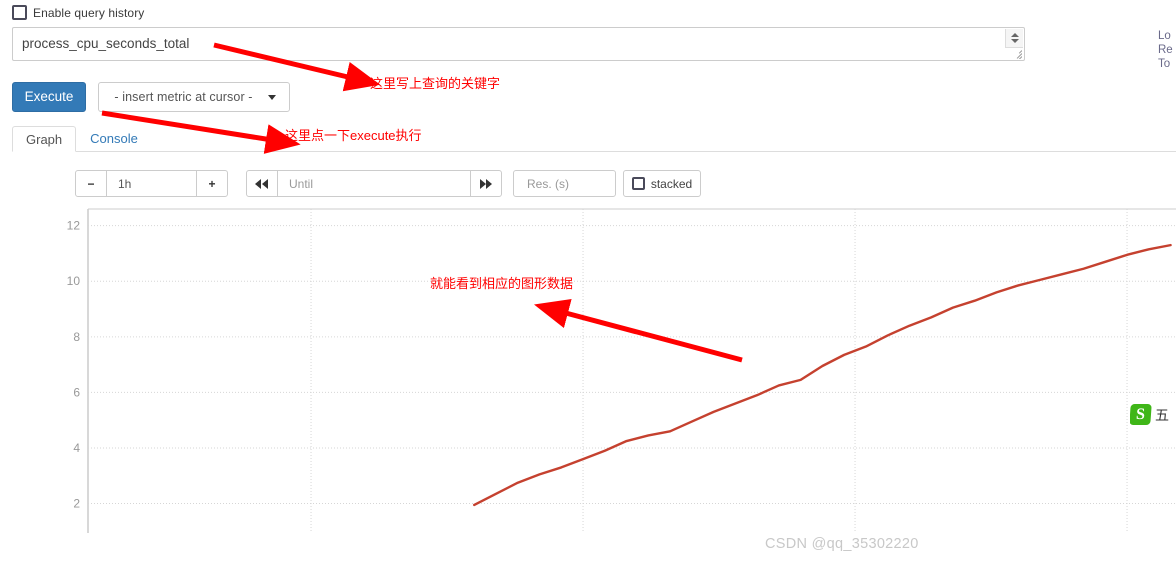 The width and height of the screenshot is (1176, 562). What do you see at coordinates (518, 44) in the screenshot?
I see `query-expression-input: process_cpu_seconds_total` at bounding box center [518, 44].